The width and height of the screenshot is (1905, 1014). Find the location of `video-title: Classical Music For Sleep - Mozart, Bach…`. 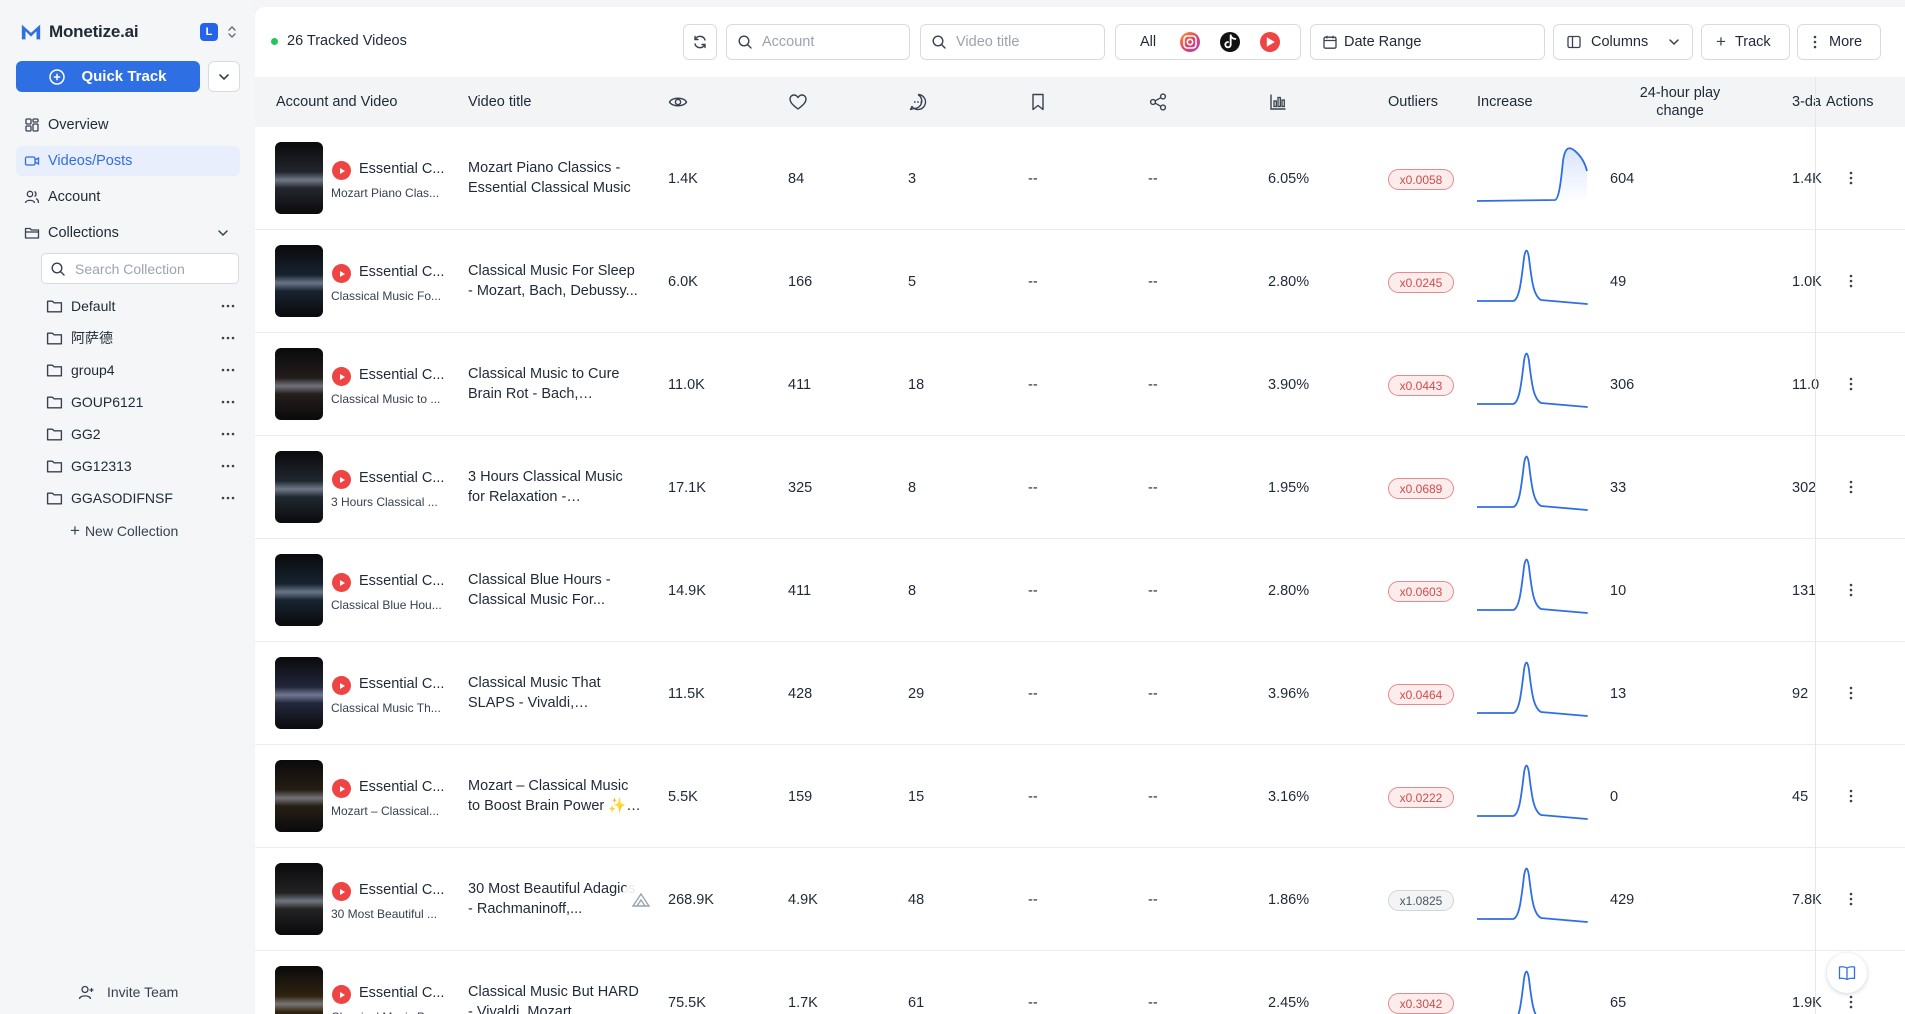

video-title: Classical Music For Sleep - Mozart, Bach… is located at coordinates (554, 281).